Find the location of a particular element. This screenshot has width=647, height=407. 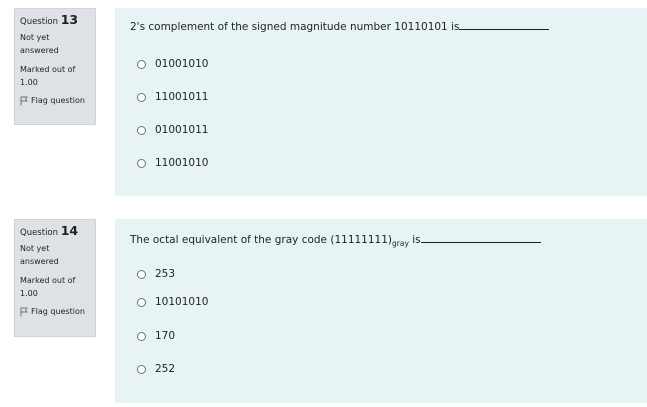

question-number: Question 14 is located at coordinates (49, 231).